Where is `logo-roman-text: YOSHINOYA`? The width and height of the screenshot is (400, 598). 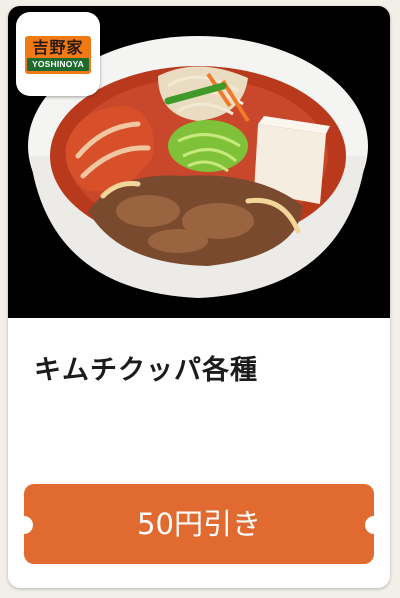 logo-roman-text: YOSHINOYA is located at coordinates (58, 64).